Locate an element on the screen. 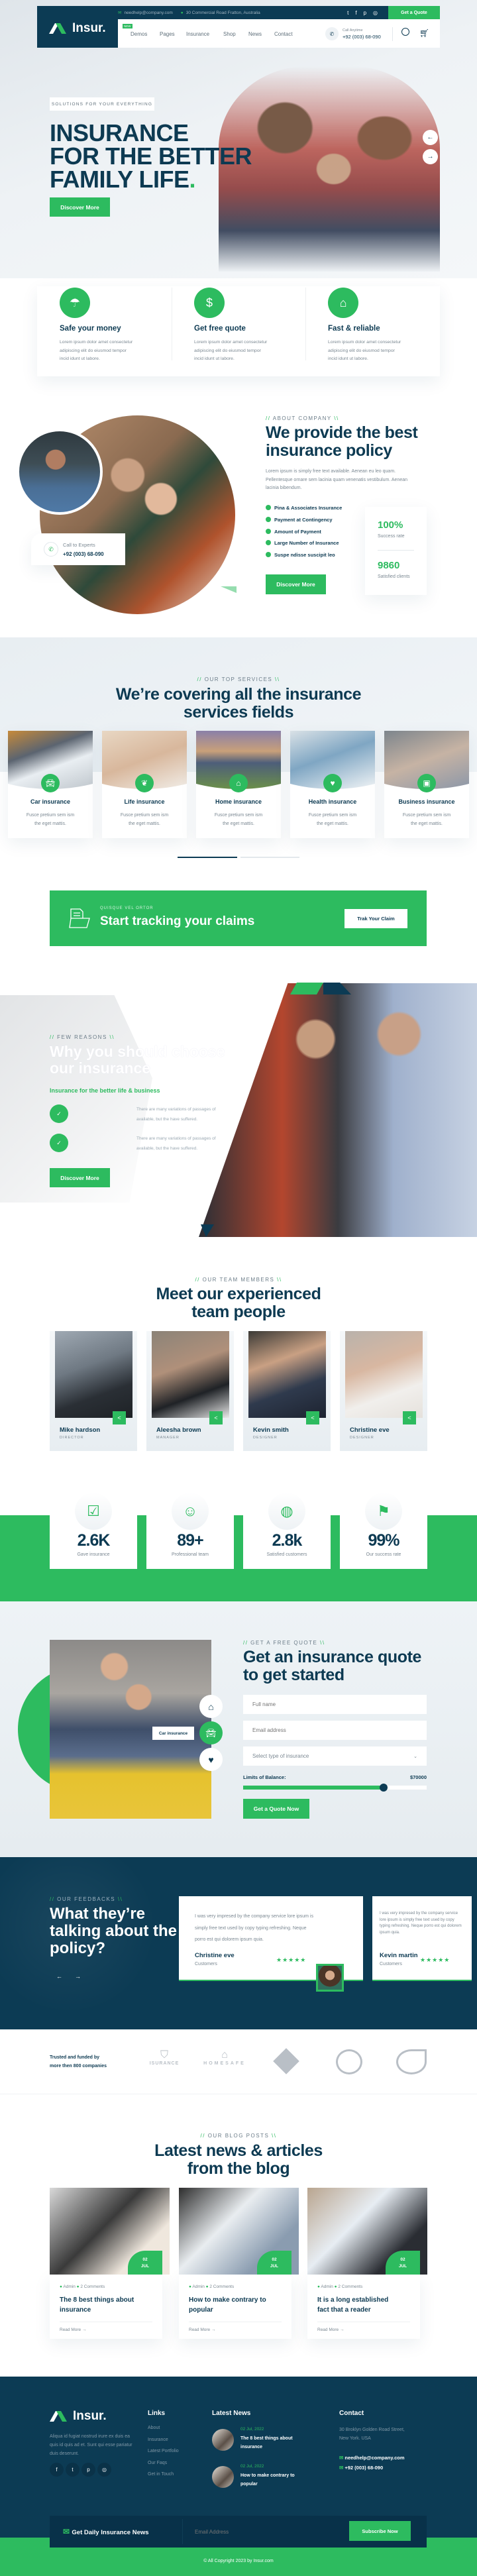 This screenshot has width=477, height=2576. slider-thumb is located at coordinates (384, 1788).